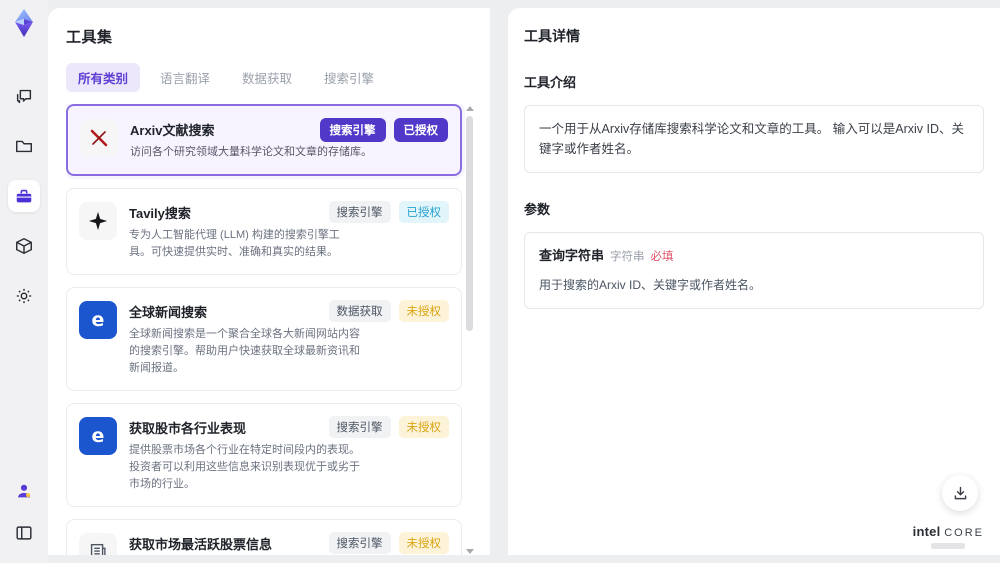 This screenshot has height=563, width=1000. I want to click on page-title: 工具集, so click(89, 37).